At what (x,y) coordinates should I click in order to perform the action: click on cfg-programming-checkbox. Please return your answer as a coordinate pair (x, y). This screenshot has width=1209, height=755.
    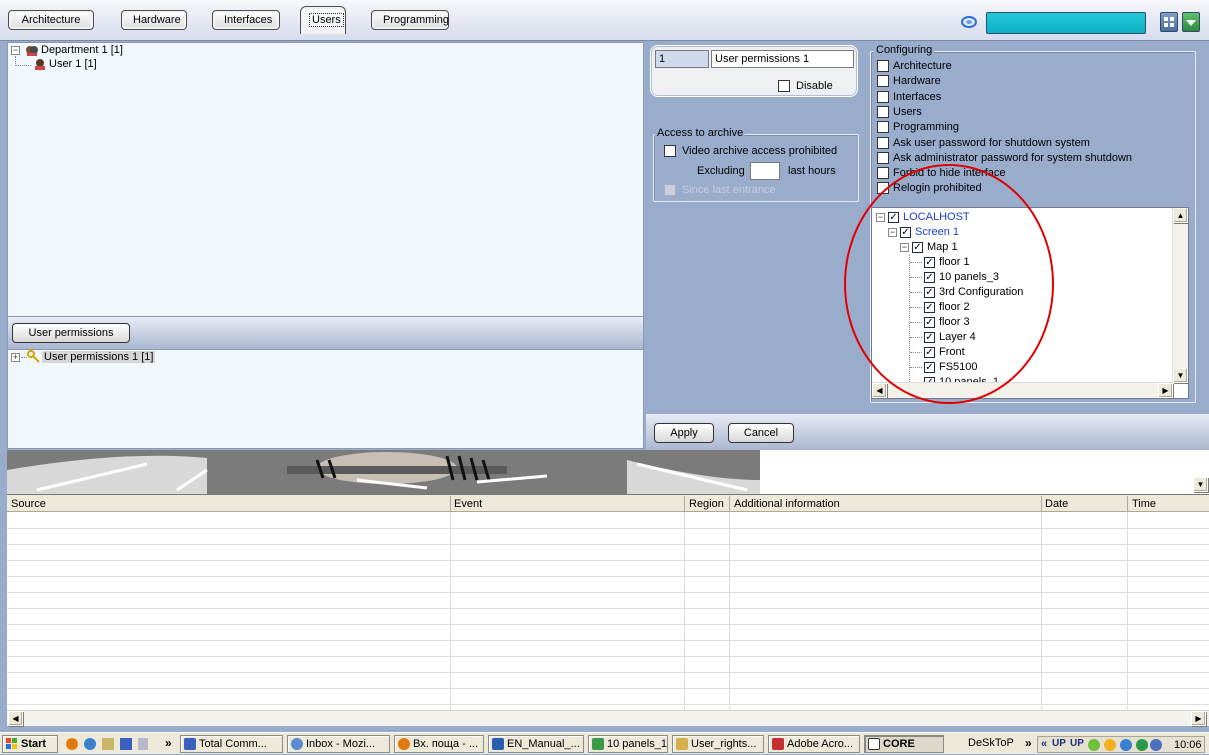
    Looking at the image, I should click on (883, 127).